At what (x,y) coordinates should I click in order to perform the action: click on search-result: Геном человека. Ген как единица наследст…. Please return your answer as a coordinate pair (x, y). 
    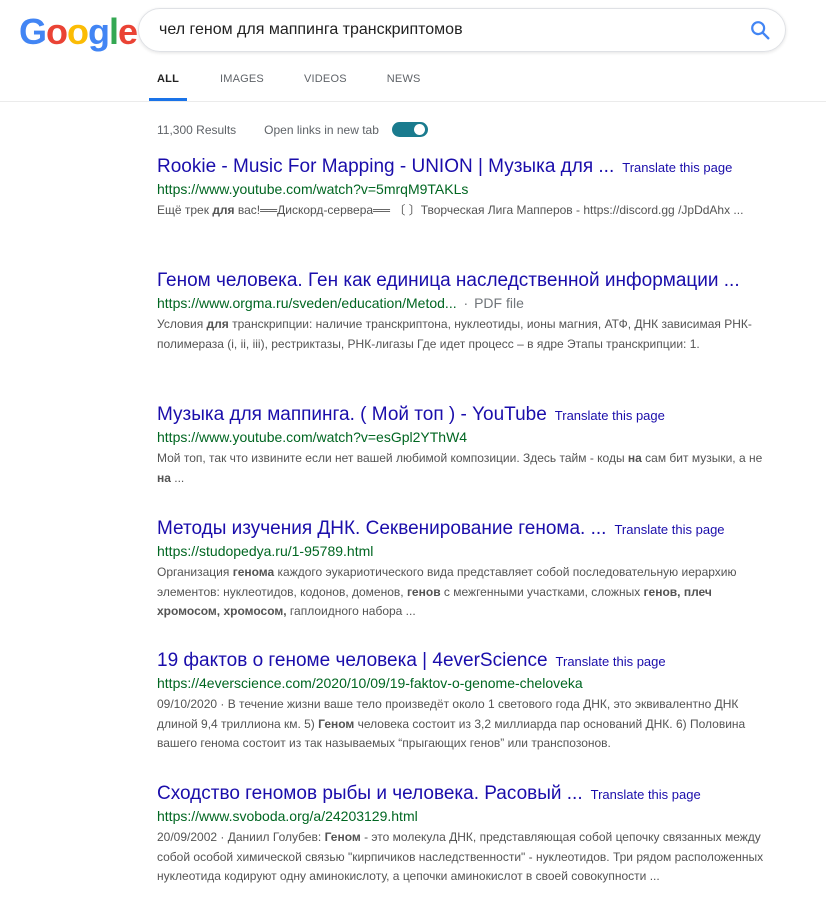
    Looking at the image, I should click on (467, 311).